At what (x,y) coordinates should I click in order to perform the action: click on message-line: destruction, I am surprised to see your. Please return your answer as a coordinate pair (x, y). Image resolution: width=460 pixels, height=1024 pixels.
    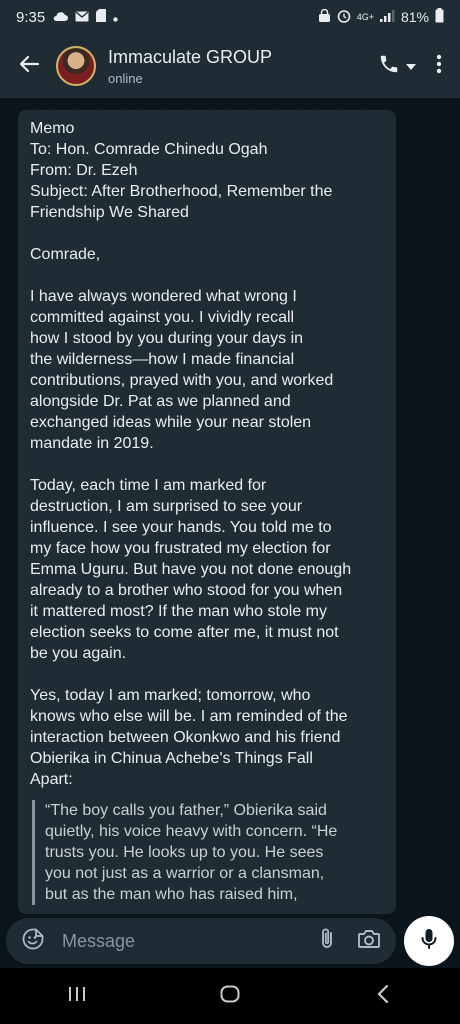
    Looking at the image, I should click on (166, 506).